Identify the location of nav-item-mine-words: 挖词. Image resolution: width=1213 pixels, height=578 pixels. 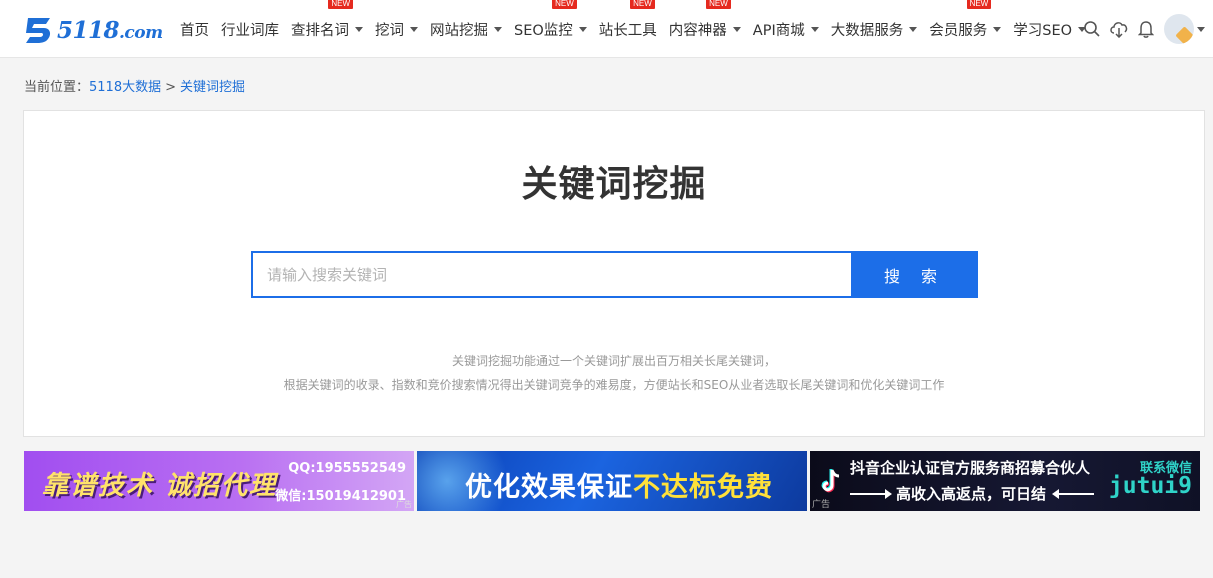
(396, 29).